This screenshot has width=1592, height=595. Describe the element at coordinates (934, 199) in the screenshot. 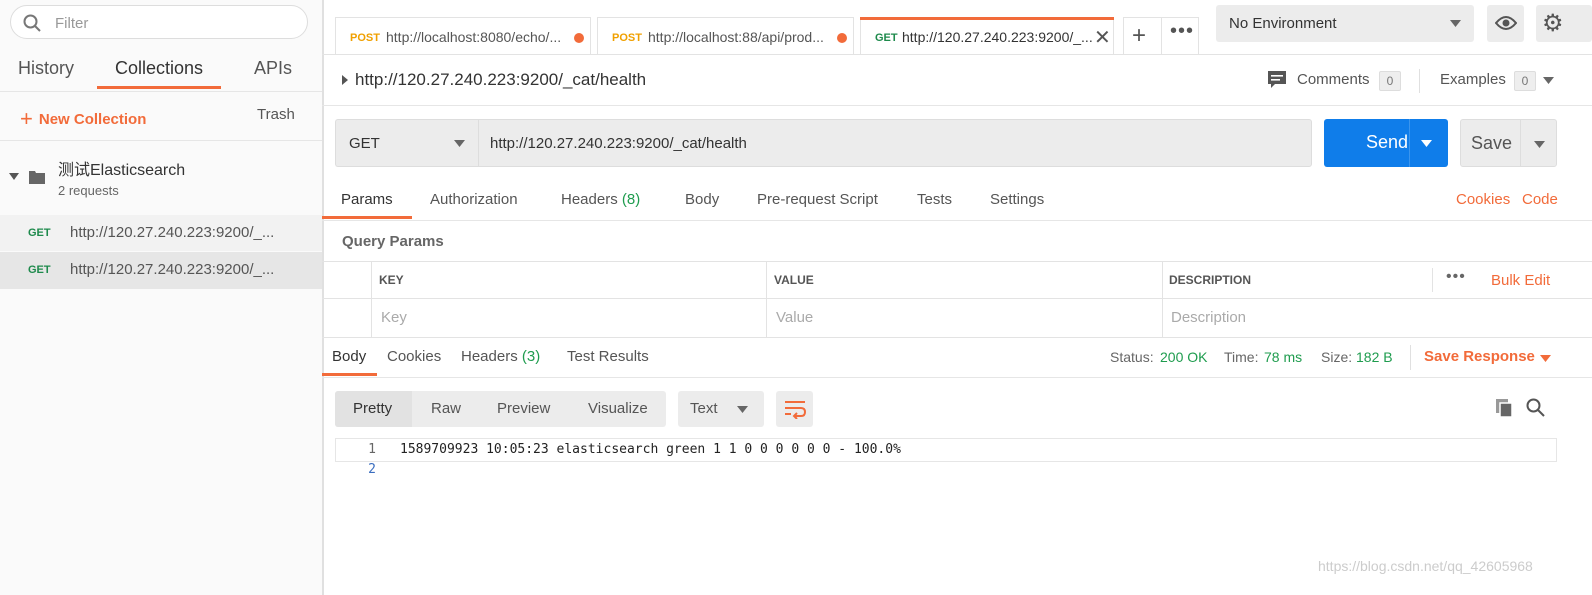

I see `tab-tests: Tests` at that location.